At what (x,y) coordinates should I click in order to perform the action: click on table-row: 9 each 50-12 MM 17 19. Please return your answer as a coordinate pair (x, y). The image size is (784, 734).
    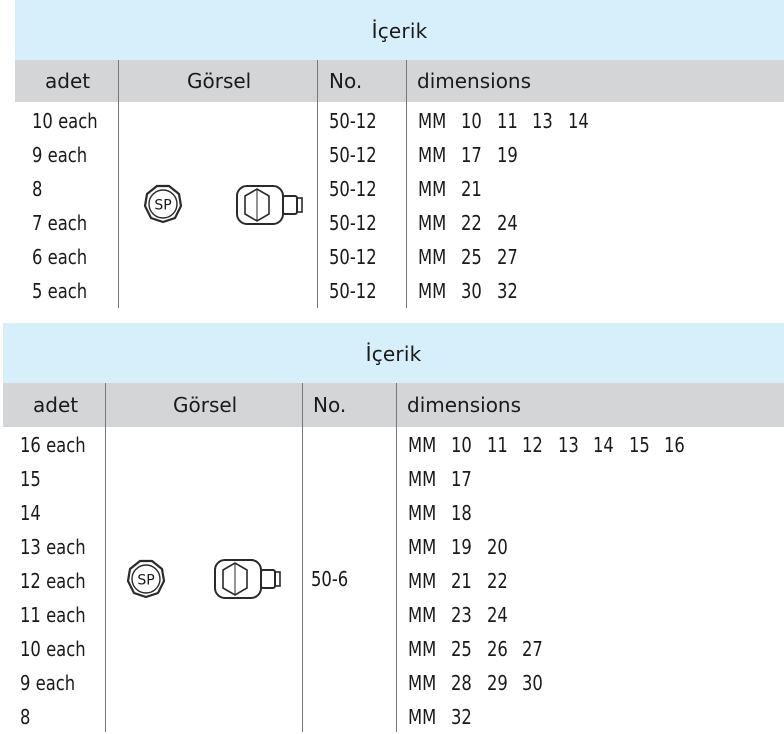
    Looking at the image, I should click on (399, 155).